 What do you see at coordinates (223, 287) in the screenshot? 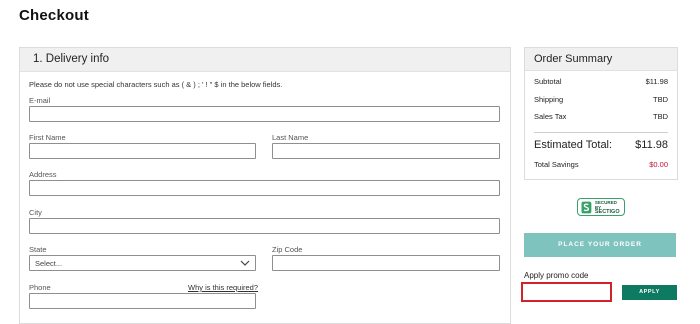
I see `why-required-link: Why is this required?` at bounding box center [223, 287].